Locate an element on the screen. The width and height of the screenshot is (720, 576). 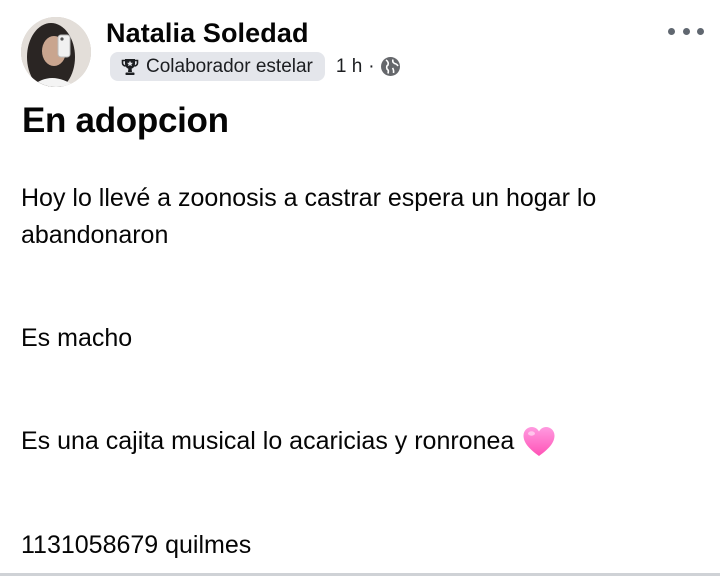
contributor-badge: Colaborador estelar is located at coordinates (217, 66).